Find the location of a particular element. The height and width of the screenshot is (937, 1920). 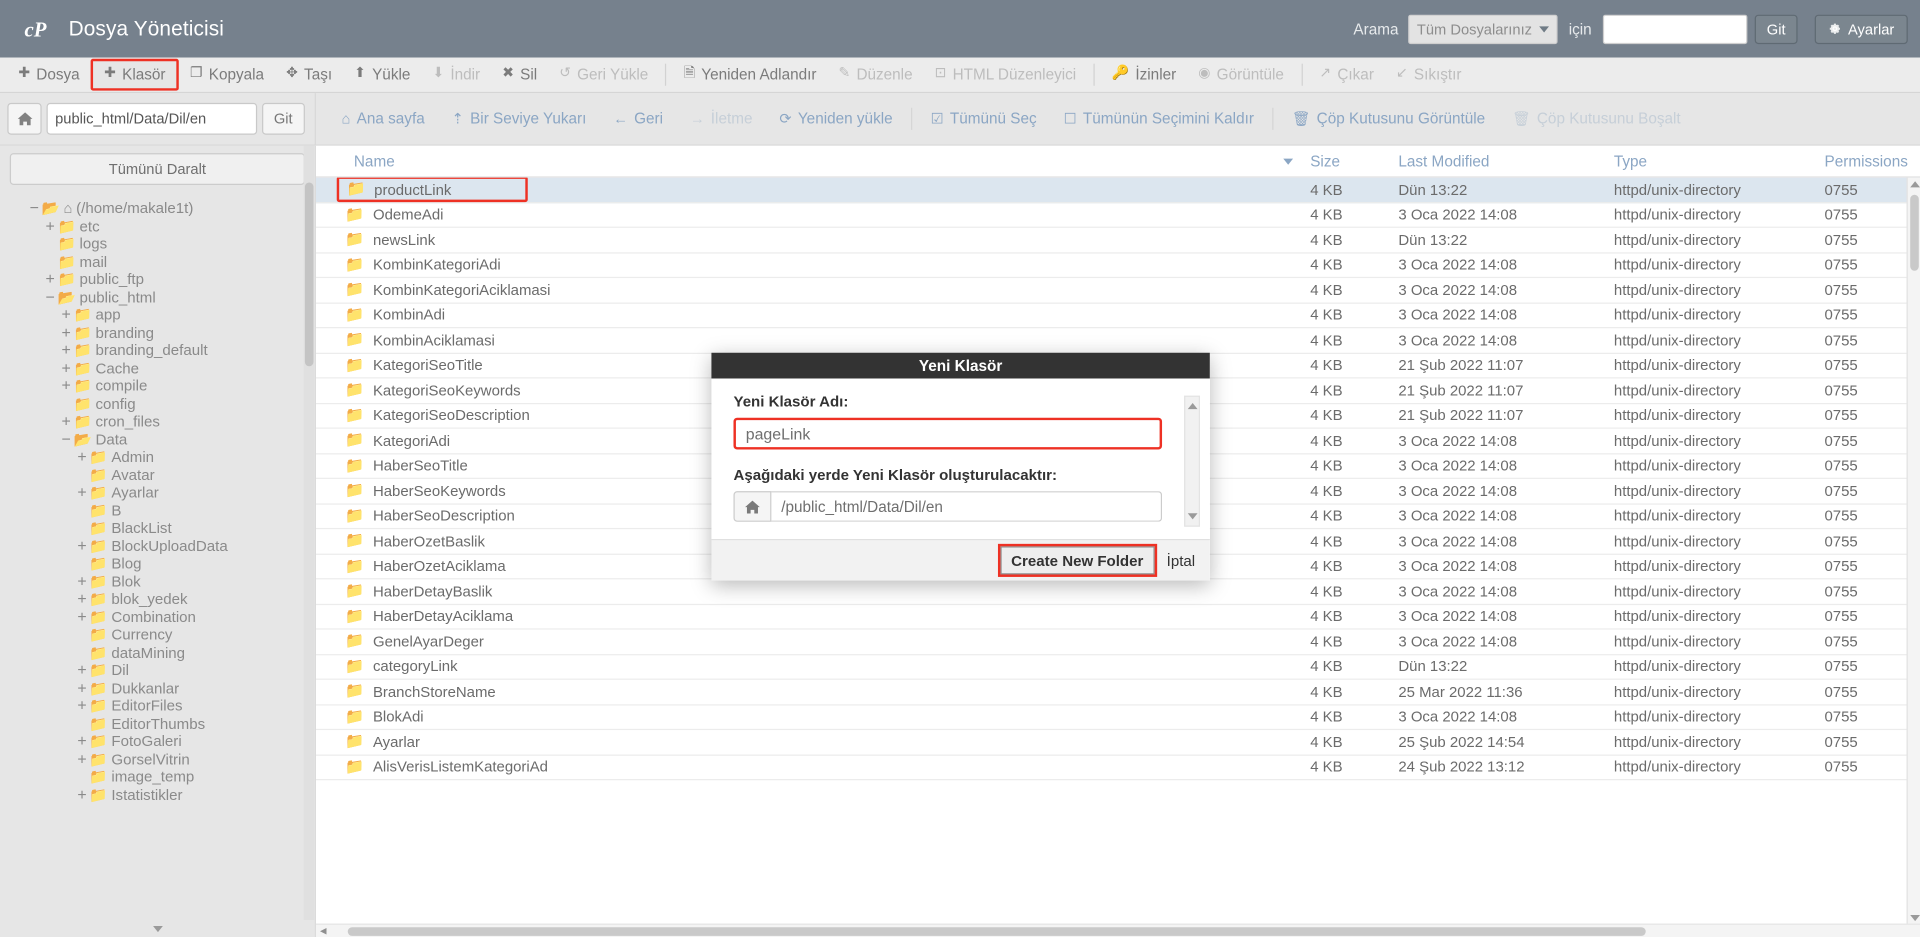

file-name-cell: 📁 HaberDetayAciklama is located at coordinates (813, 616).